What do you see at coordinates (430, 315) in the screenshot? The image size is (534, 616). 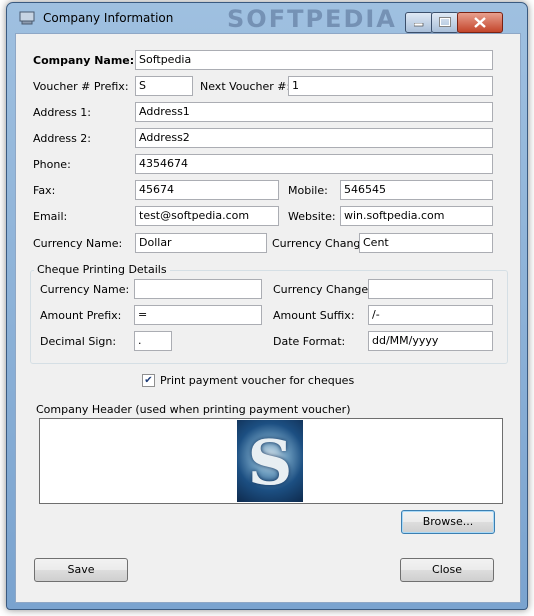 I see `amount-suffix-field: /-` at bounding box center [430, 315].